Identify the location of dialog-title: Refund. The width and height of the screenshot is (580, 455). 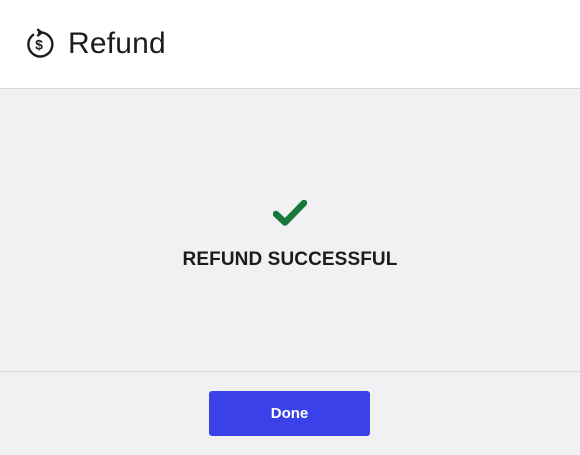
(117, 43).